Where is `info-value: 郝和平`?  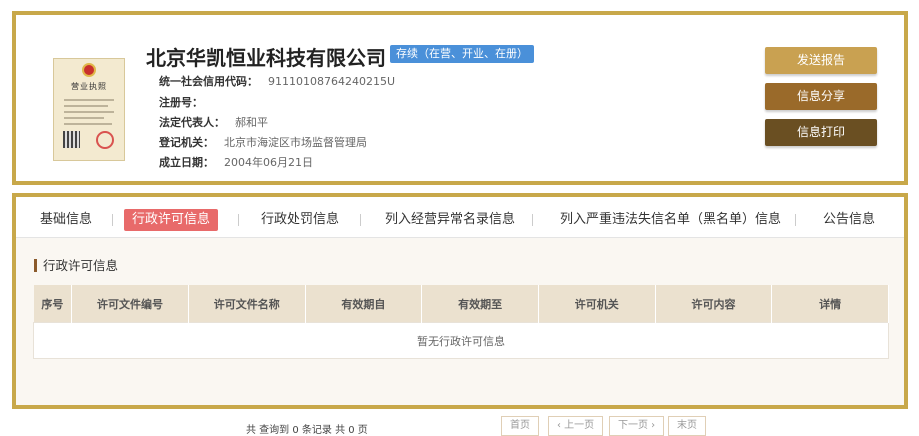
info-value: 郝和平 is located at coordinates (251, 122).